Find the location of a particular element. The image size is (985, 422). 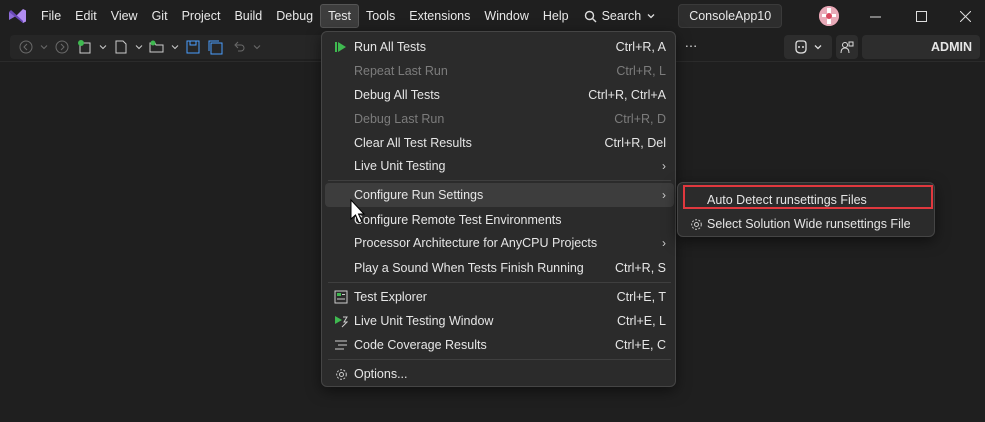

maximize-button is located at coordinates (921, 16).